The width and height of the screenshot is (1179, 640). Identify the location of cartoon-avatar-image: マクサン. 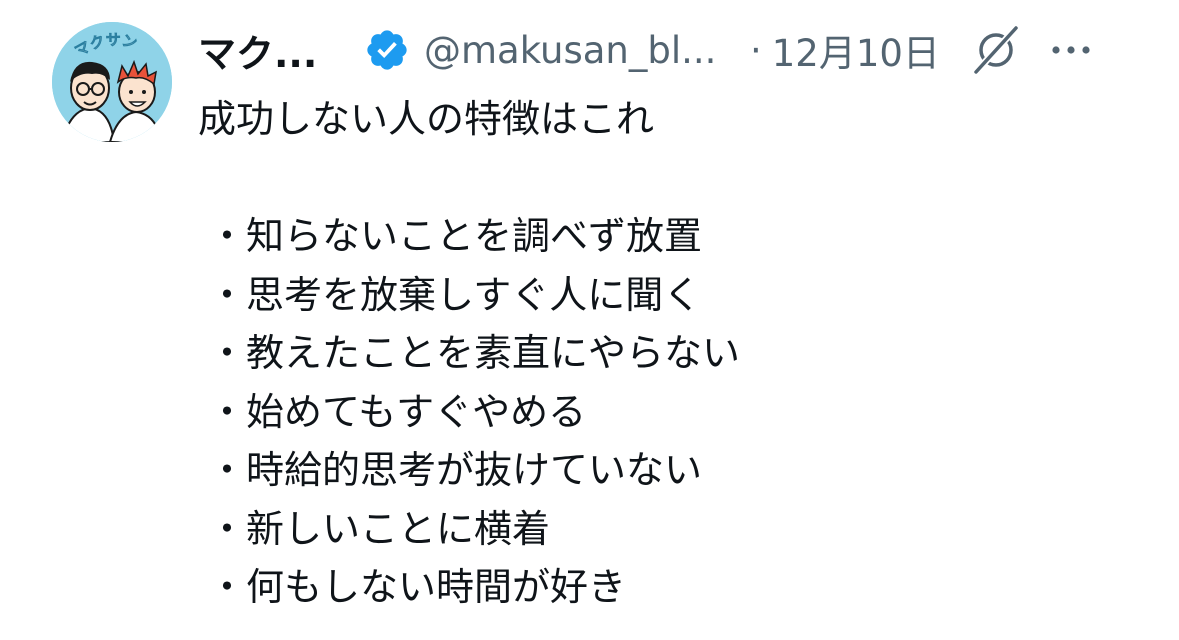
(112, 82).